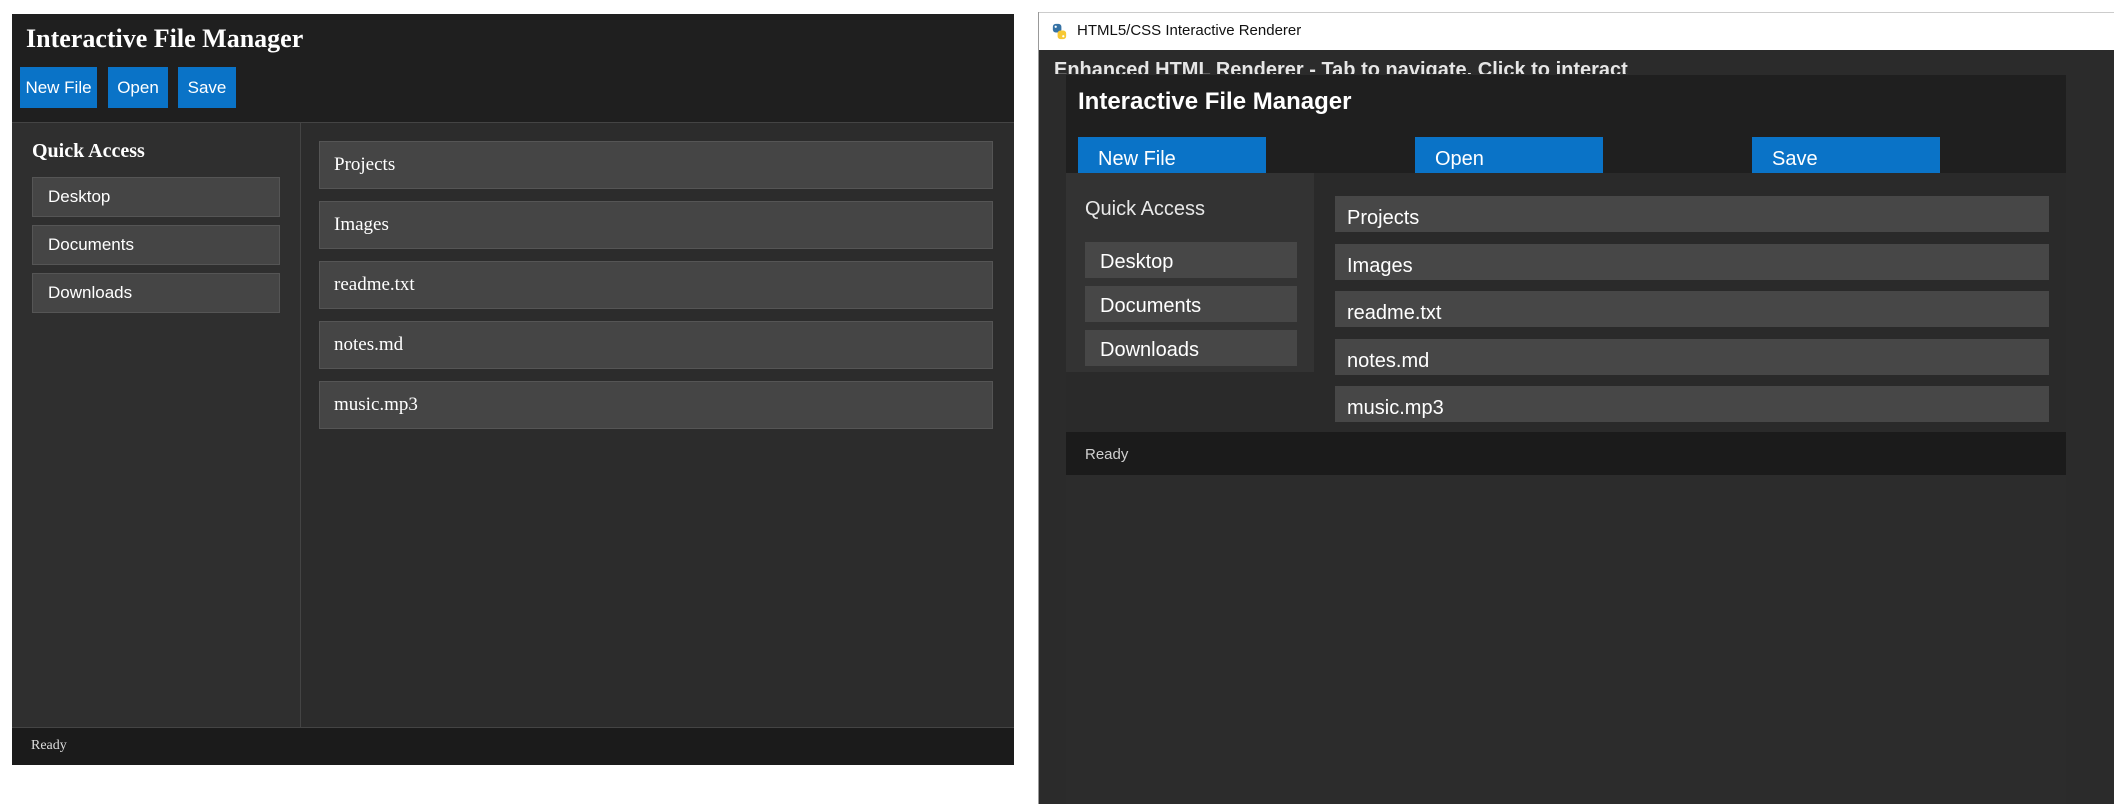  What do you see at coordinates (1576, 31) in the screenshot?
I see `window-titlebar: HTML5/CSS Interactive Renderer` at bounding box center [1576, 31].